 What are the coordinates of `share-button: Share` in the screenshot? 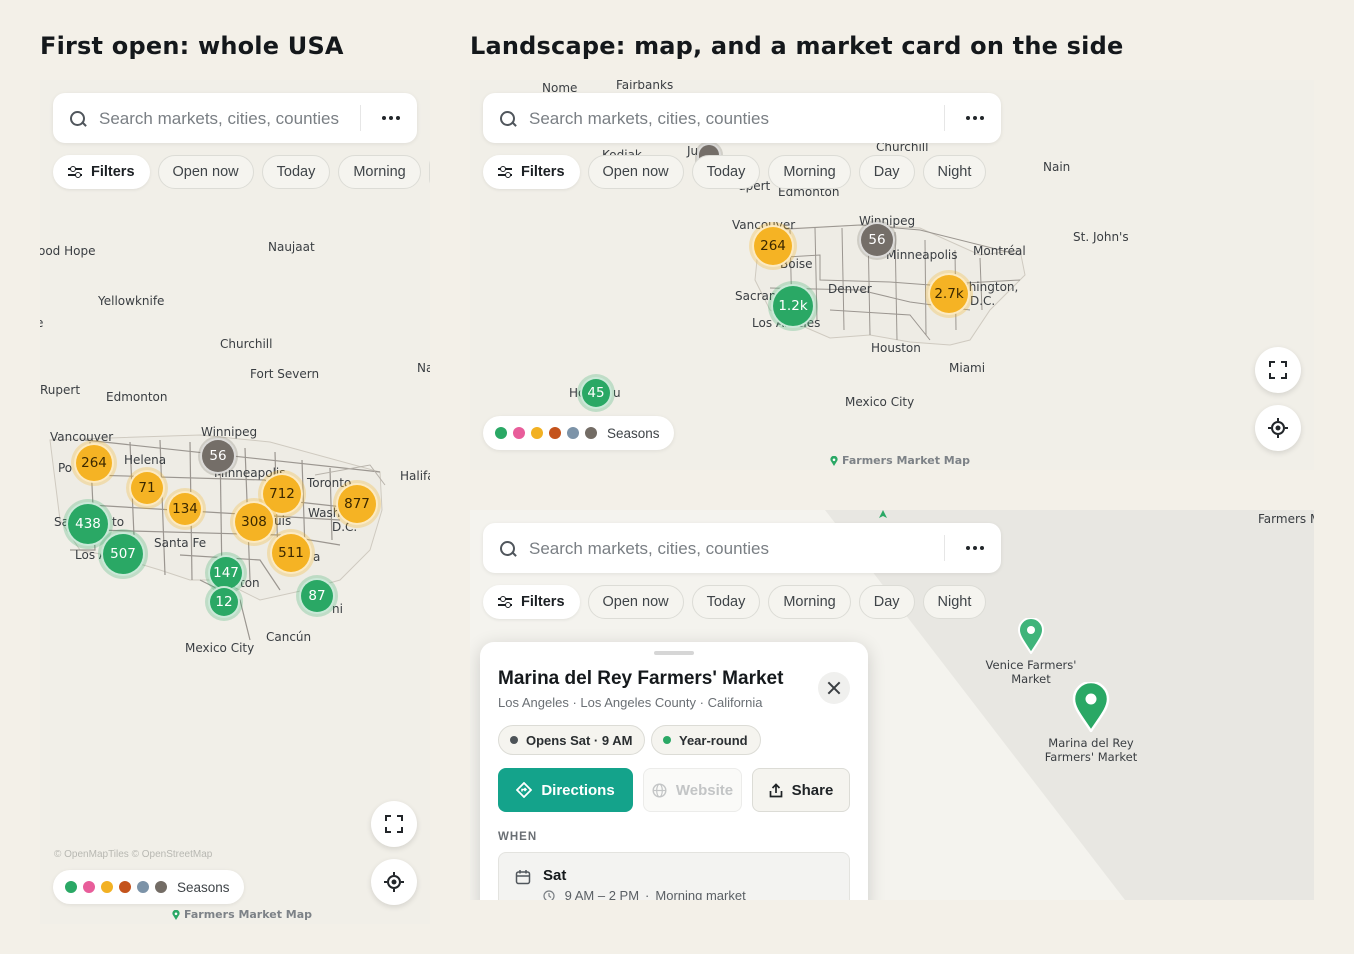 It's located at (801, 790).